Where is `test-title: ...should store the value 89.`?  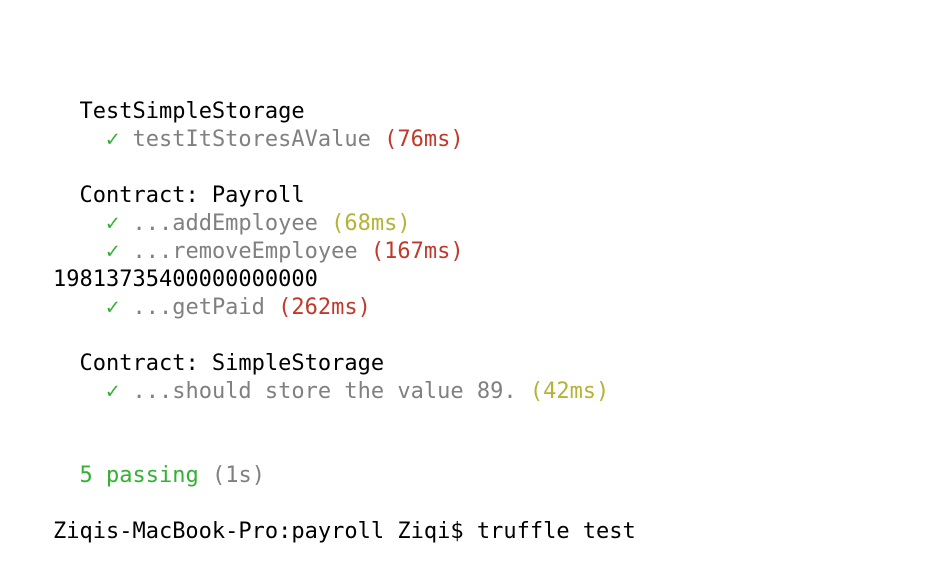
test-title: ...should store the value 89. is located at coordinates (324, 391).